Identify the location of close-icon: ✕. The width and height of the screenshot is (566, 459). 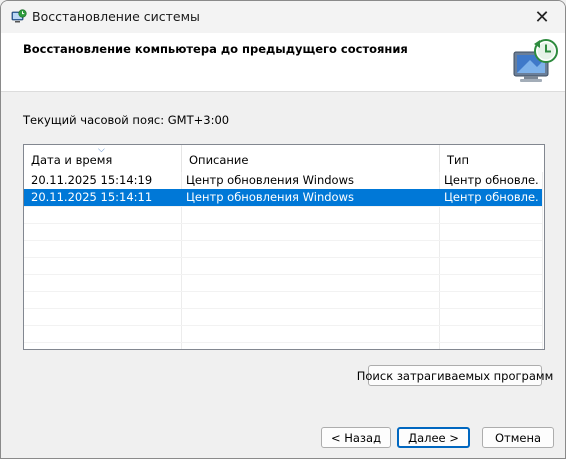
(542, 17).